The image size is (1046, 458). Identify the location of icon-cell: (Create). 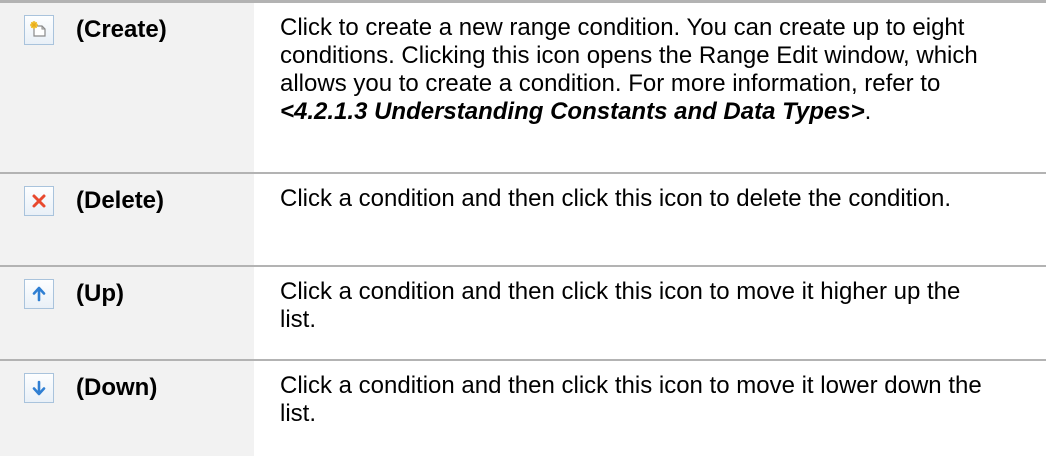
(127, 87).